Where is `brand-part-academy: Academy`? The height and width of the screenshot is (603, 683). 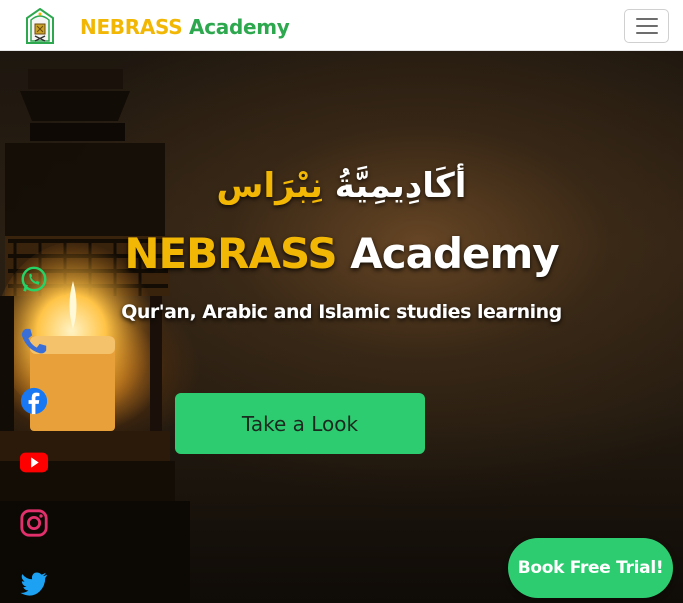 brand-part-academy: Academy is located at coordinates (239, 27).